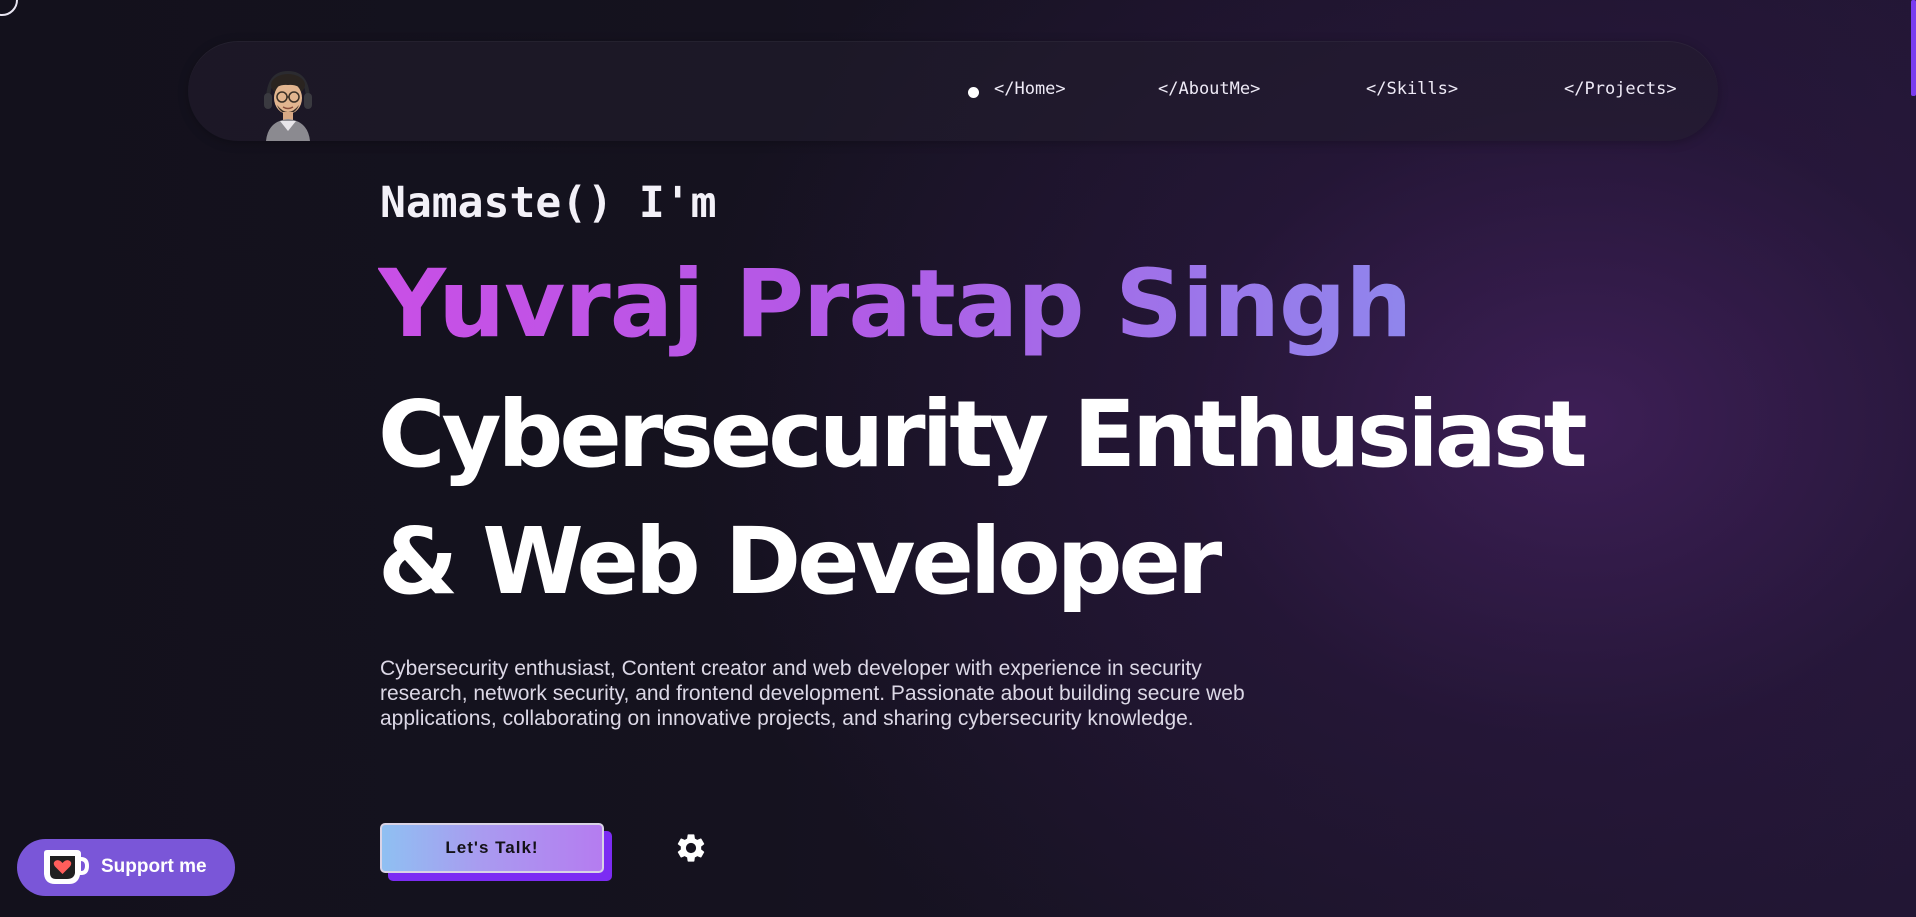 The width and height of the screenshot is (1916, 917). I want to click on lets-talk-button-wrapper: Let's Talk!, so click(496, 852).